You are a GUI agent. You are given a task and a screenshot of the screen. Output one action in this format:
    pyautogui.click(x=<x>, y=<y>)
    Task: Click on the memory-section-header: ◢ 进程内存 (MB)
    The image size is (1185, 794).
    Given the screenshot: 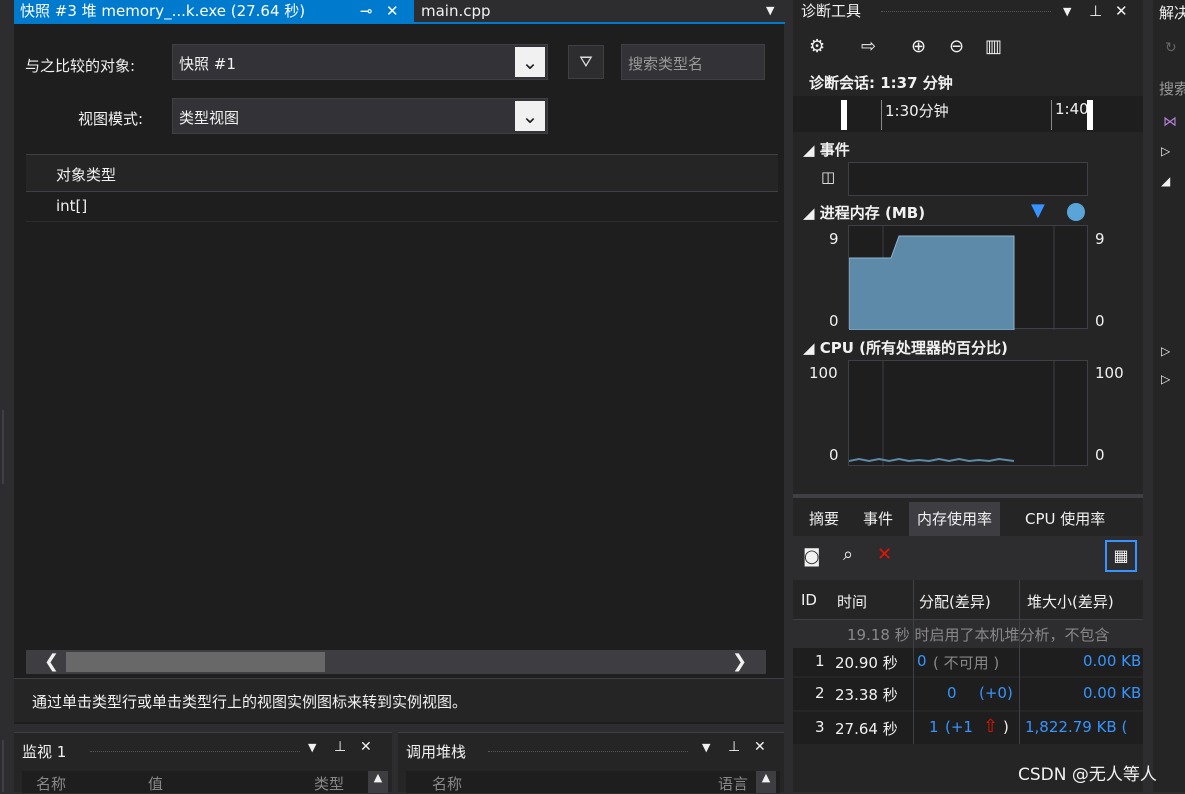 What is the action you would take?
    pyautogui.click(x=864, y=212)
    